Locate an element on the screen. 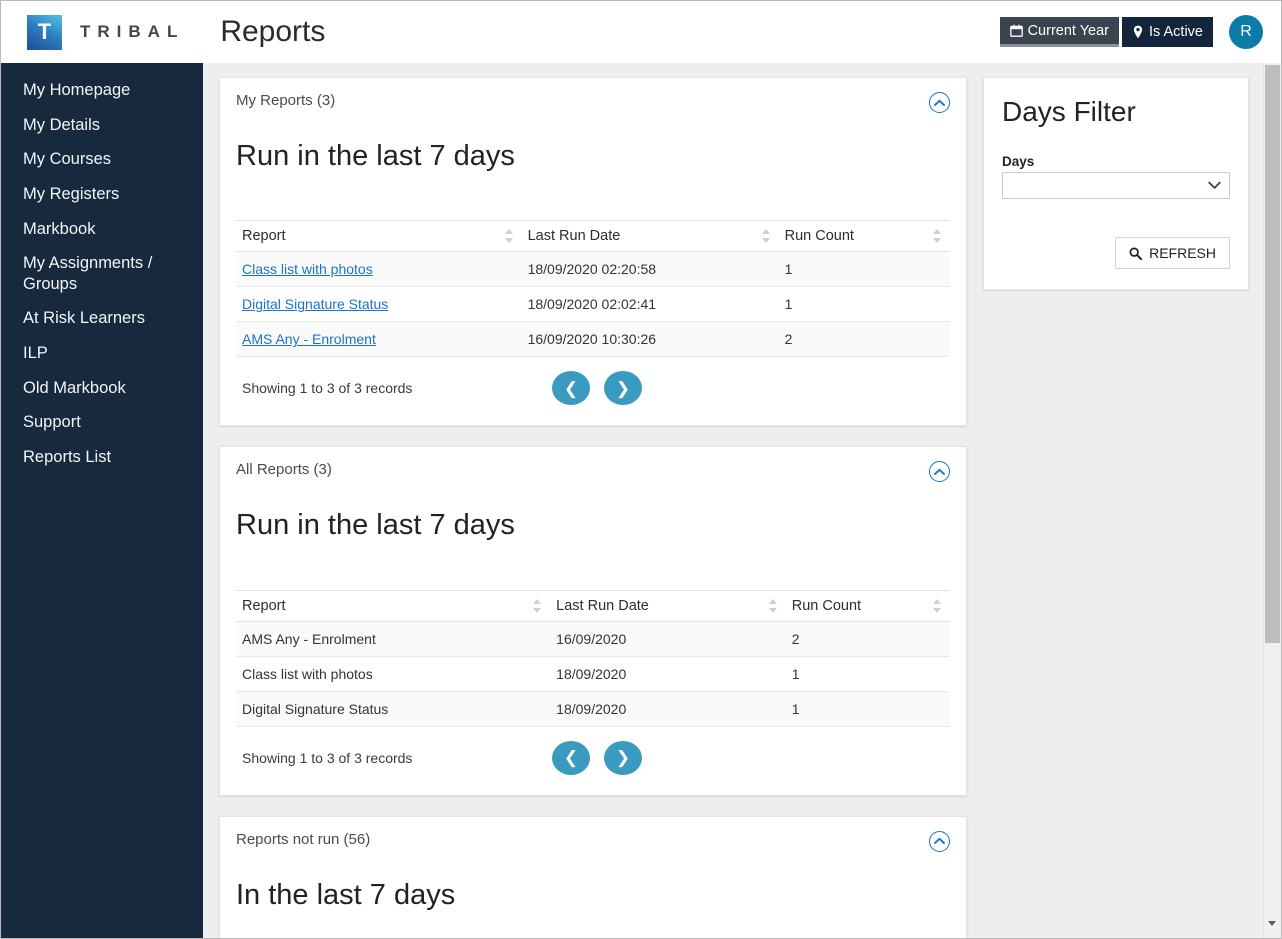 Image resolution: width=1282 pixels, height=939 pixels. days-filter-title: Days Filter is located at coordinates (1069, 111).